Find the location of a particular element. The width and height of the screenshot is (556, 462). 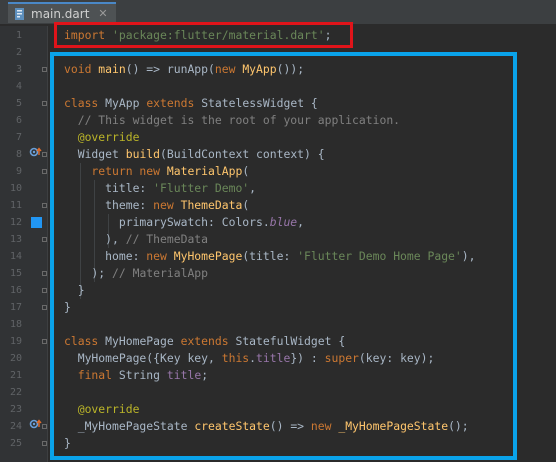

code-token: main is located at coordinates (112, 69).